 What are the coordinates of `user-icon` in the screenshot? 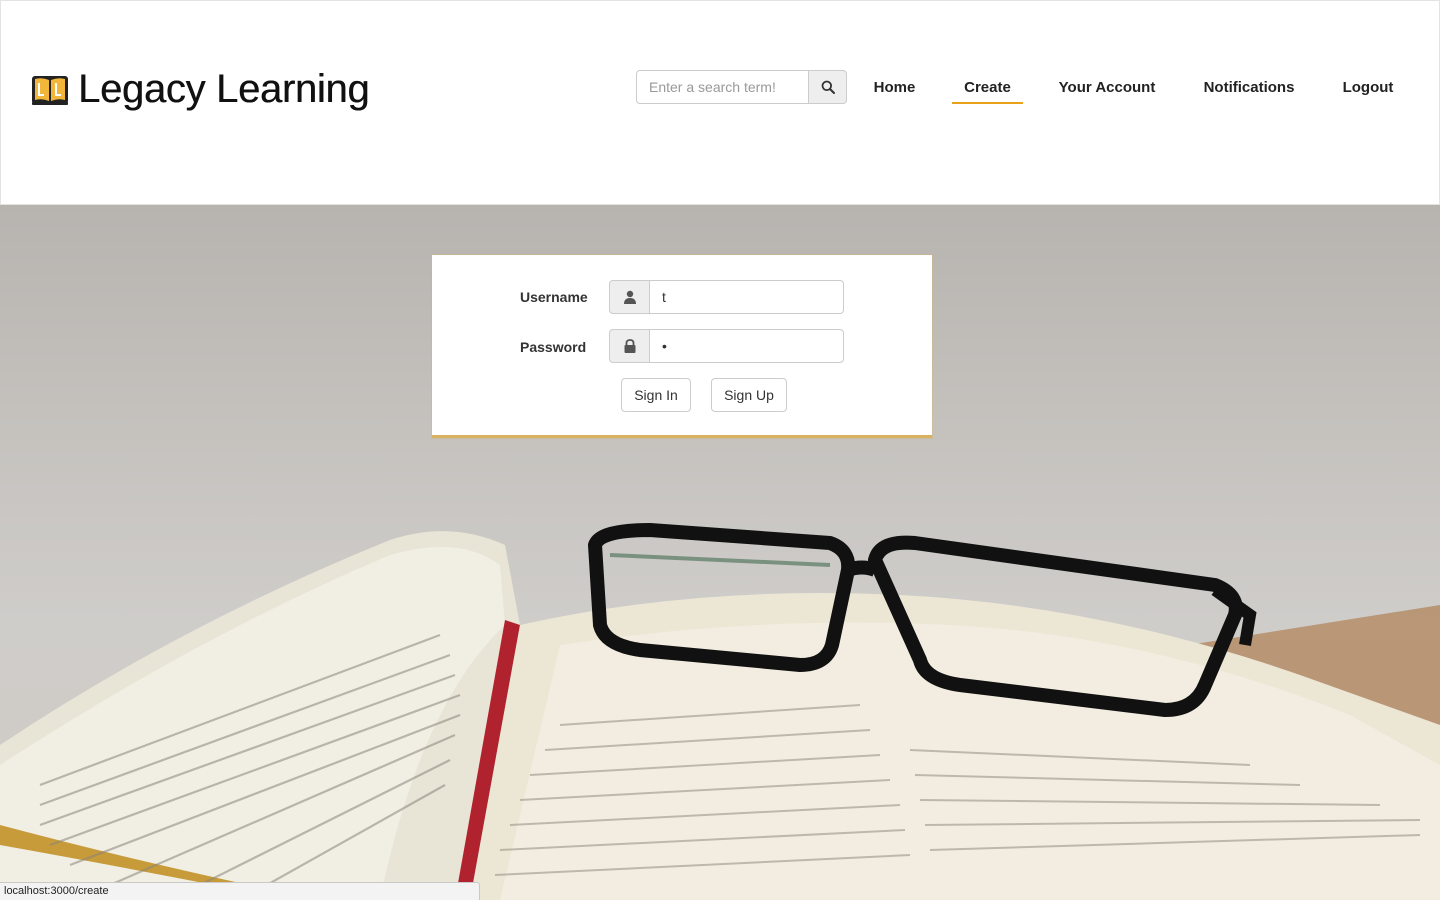 It's located at (629, 297).